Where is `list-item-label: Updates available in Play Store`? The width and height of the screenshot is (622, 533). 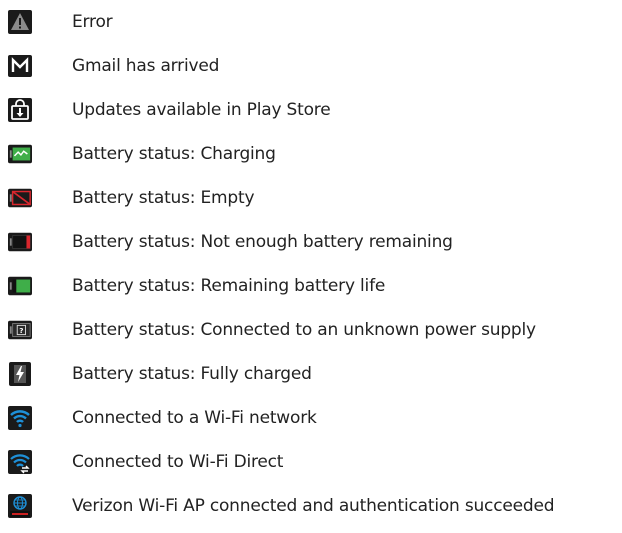 list-item-label: Updates available in Play Store is located at coordinates (201, 110).